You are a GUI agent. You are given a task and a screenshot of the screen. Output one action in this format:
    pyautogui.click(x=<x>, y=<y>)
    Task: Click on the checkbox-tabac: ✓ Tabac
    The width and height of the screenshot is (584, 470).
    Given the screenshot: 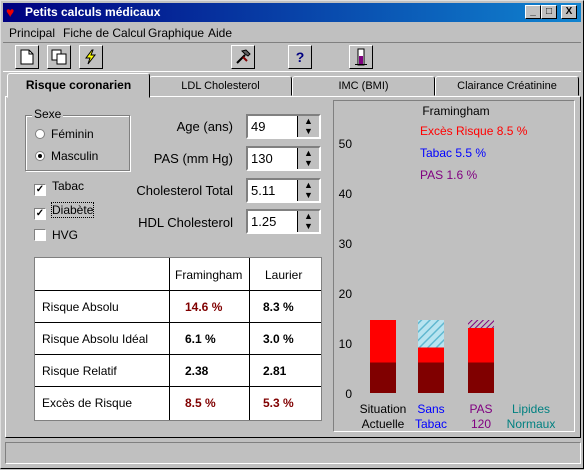 What is the action you would take?
    pyautogui.click(x=59, y=187)
    